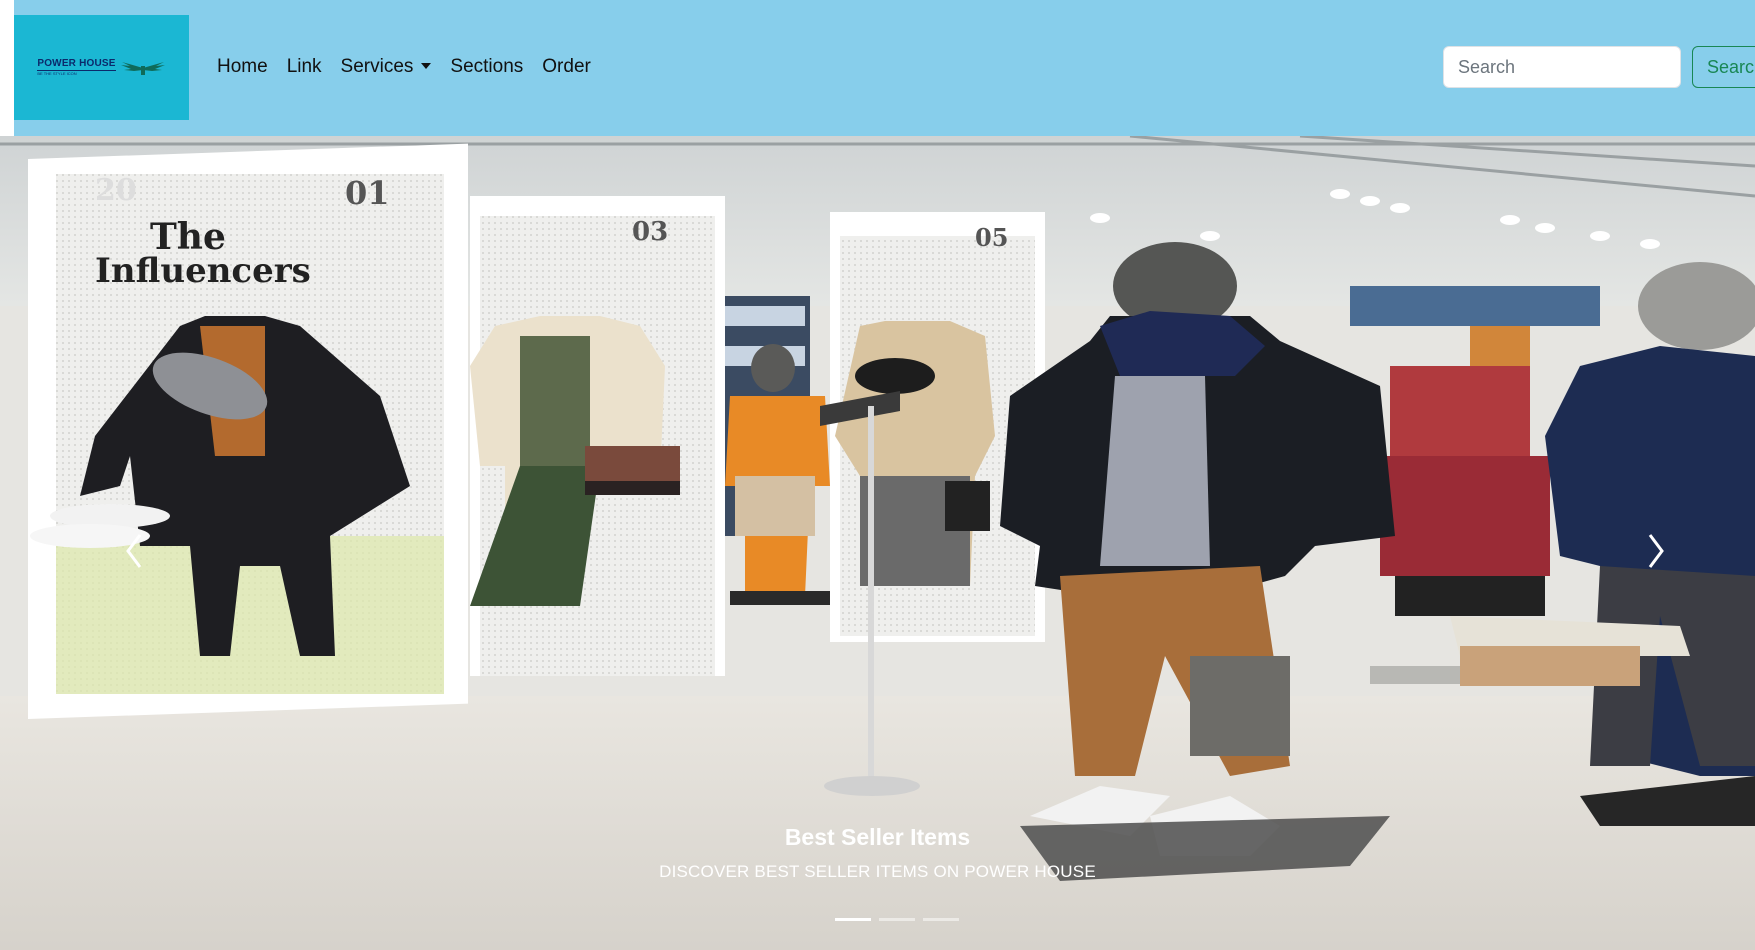 The image size is (1755, 950). What do you see at coordinates (304, 67) in the screenshot?
I see `nav-link-link: Link` at bounding box center [304, 67].